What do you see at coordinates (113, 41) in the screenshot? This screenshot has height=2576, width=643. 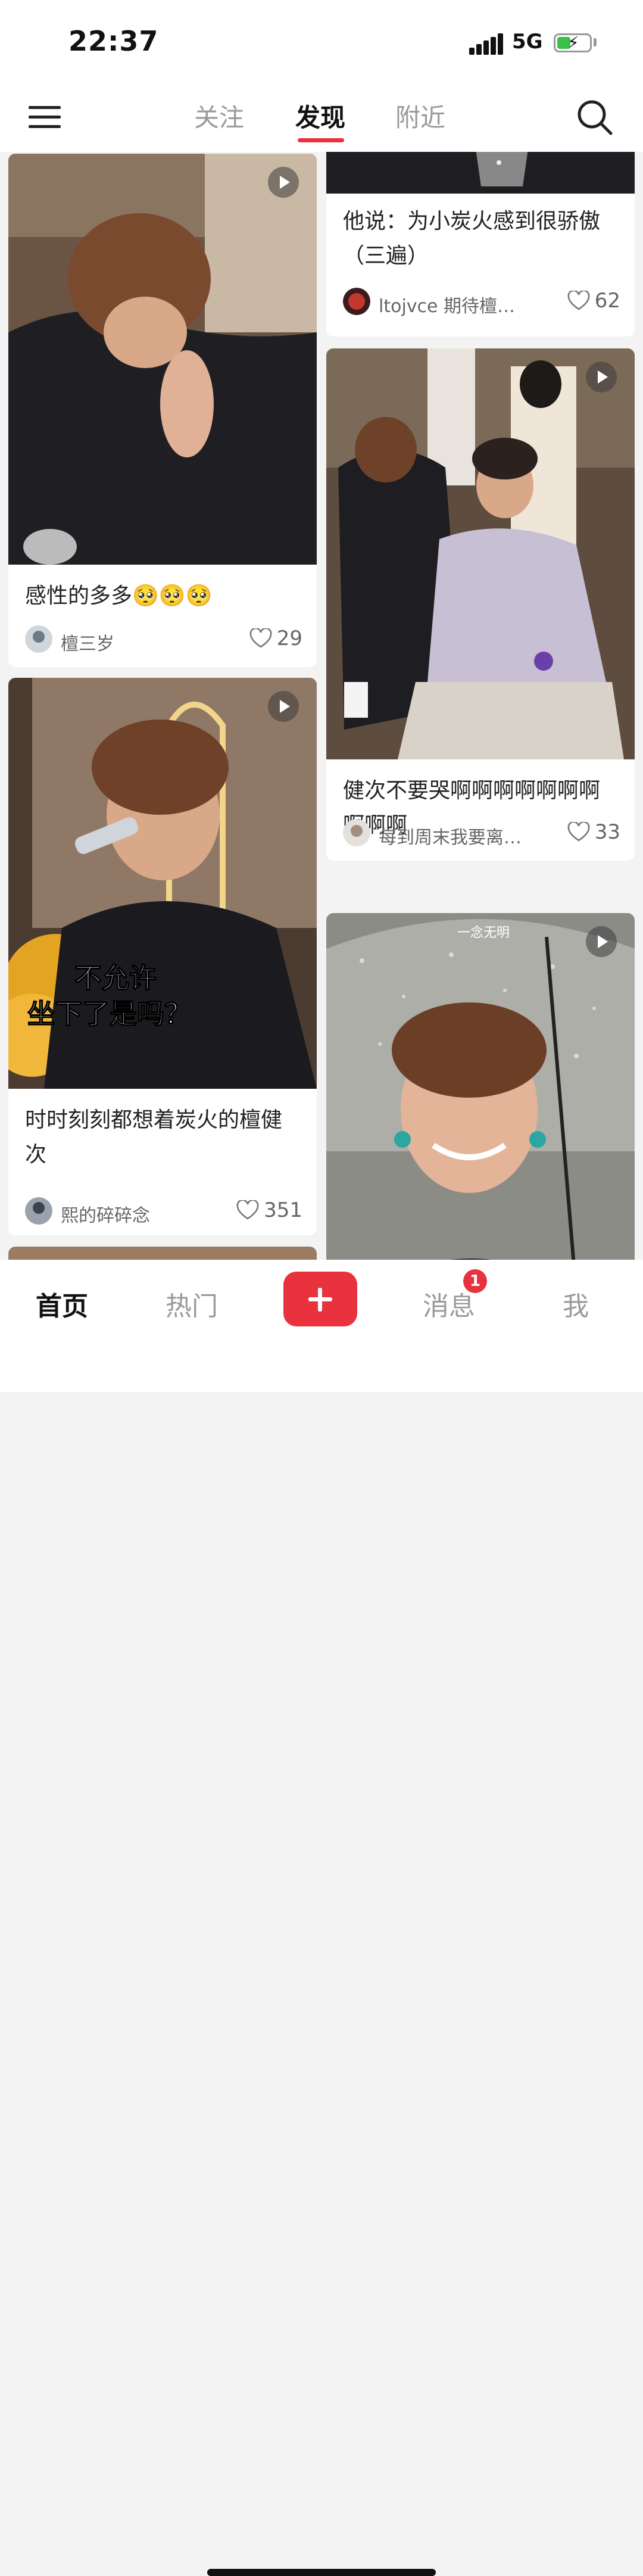 I see `status-time: 22:37` at bounding box center [113, 41].